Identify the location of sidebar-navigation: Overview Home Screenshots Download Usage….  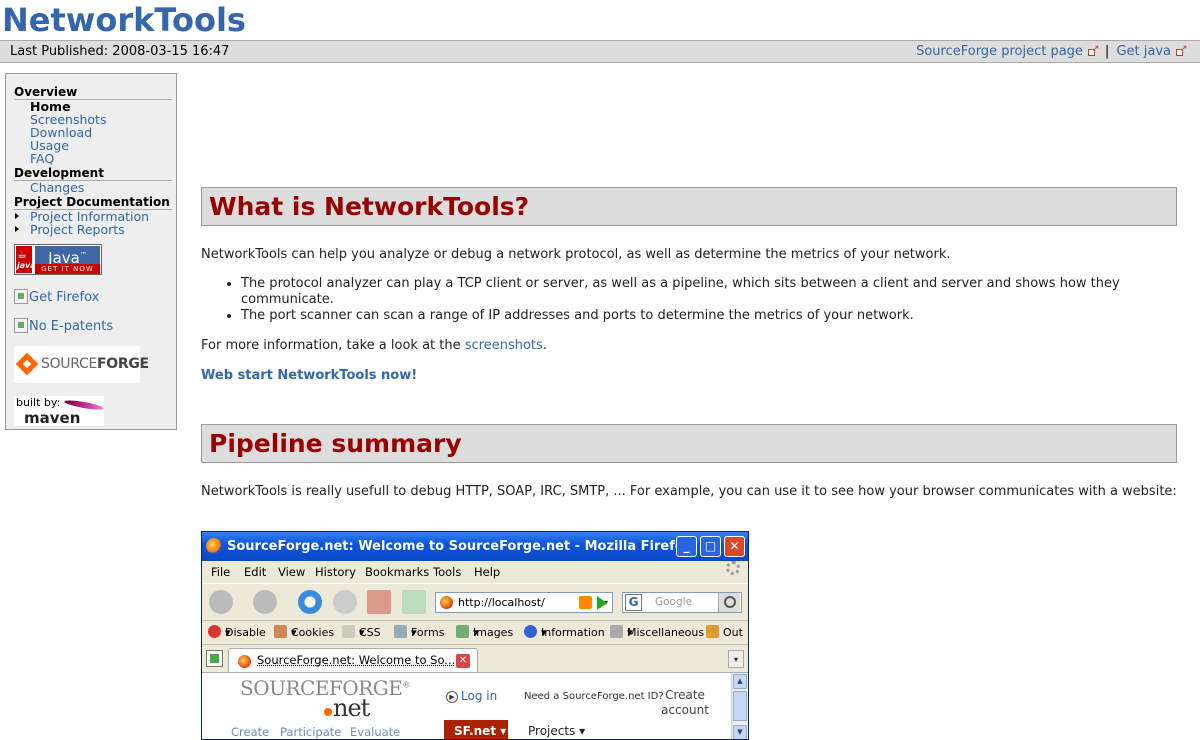
(91, 251).